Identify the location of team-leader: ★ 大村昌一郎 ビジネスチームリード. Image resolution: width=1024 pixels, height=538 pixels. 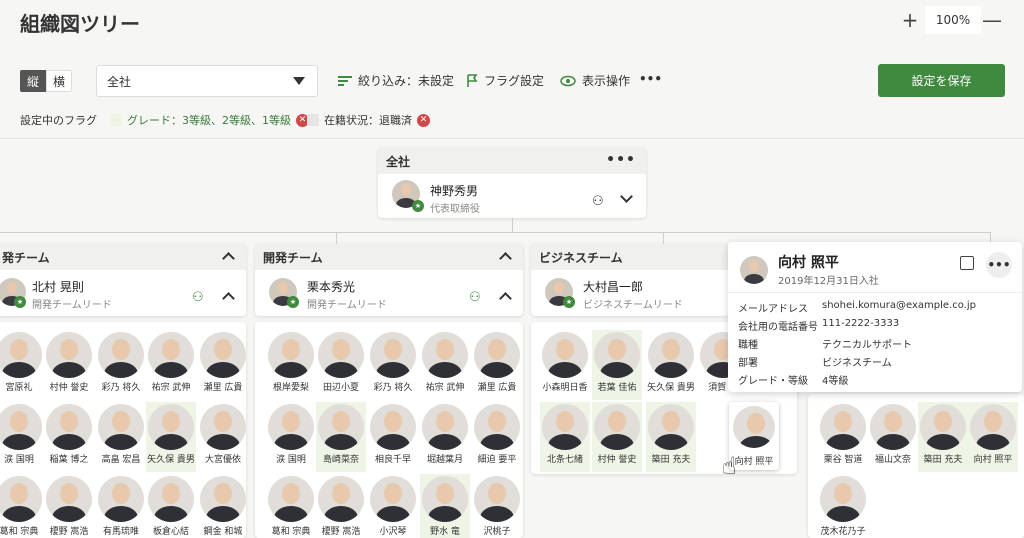
(630, 291).